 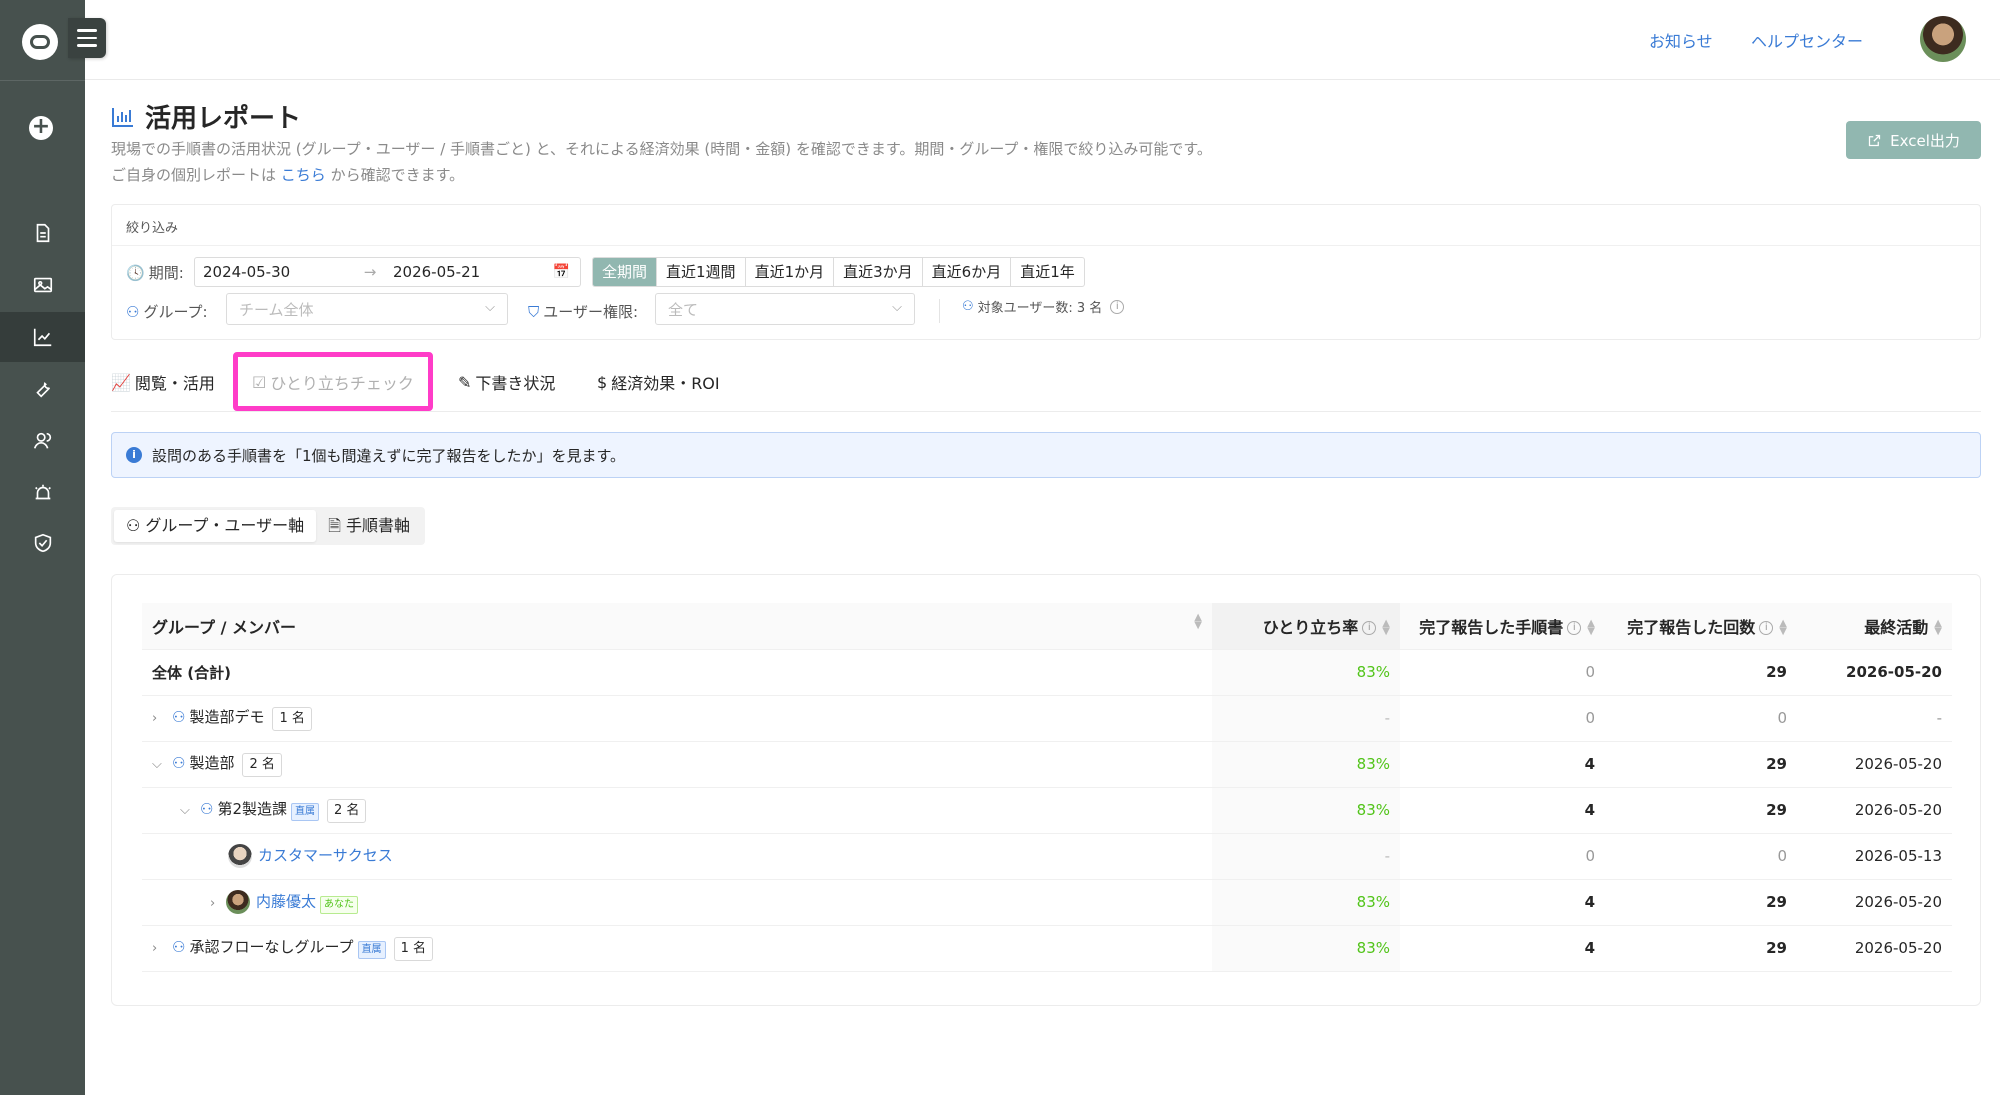 I want to click on clock-icon: 🕓, so click(x=135, y=272).